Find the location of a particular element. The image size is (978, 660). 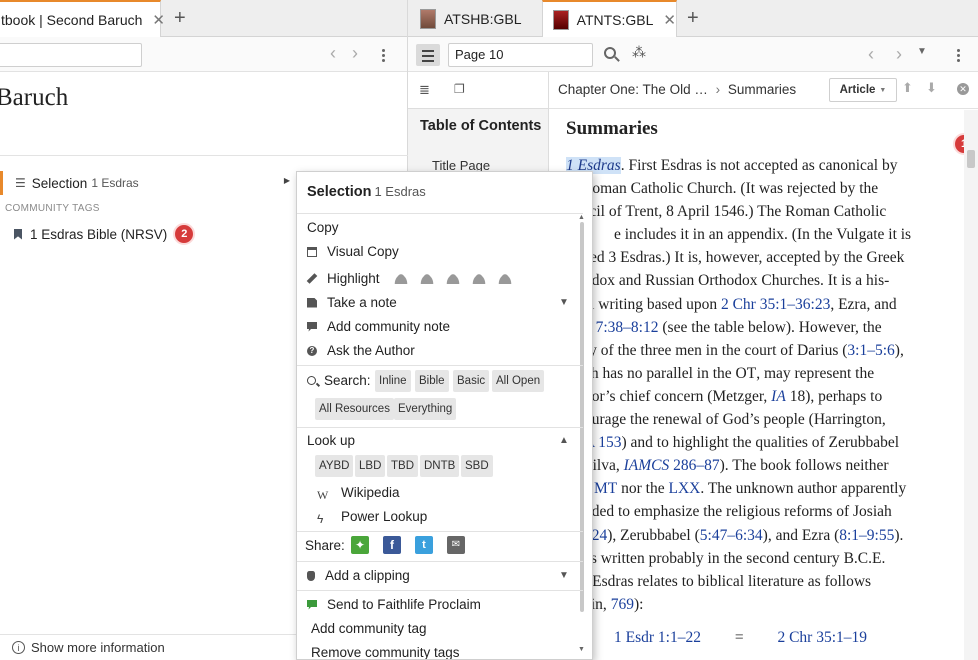

search-all-resources-button: All Resources is located at coordinates (354, 409).